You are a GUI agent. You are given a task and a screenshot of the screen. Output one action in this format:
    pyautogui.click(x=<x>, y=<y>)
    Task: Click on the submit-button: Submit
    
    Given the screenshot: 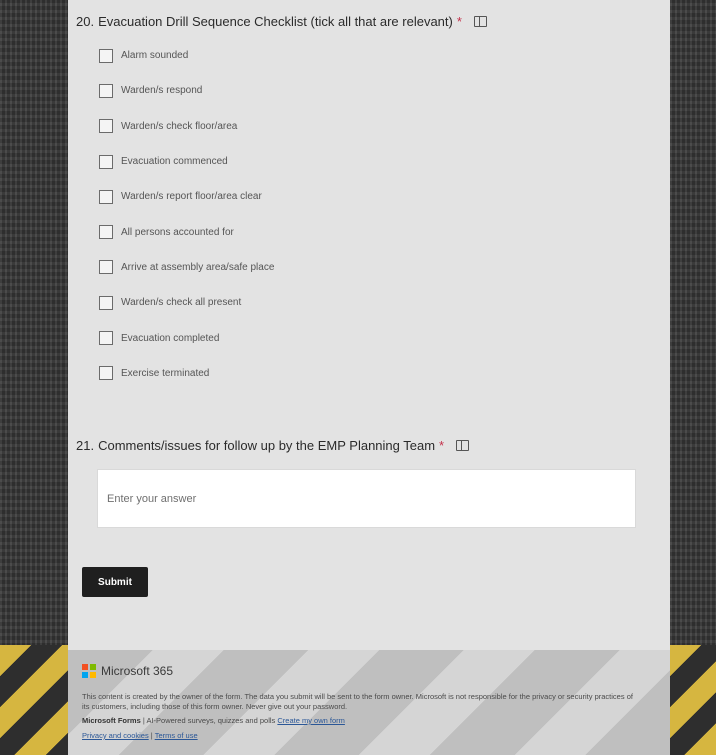 What is the action you would take?
    pyautogui.click(x=115, y=582)
    